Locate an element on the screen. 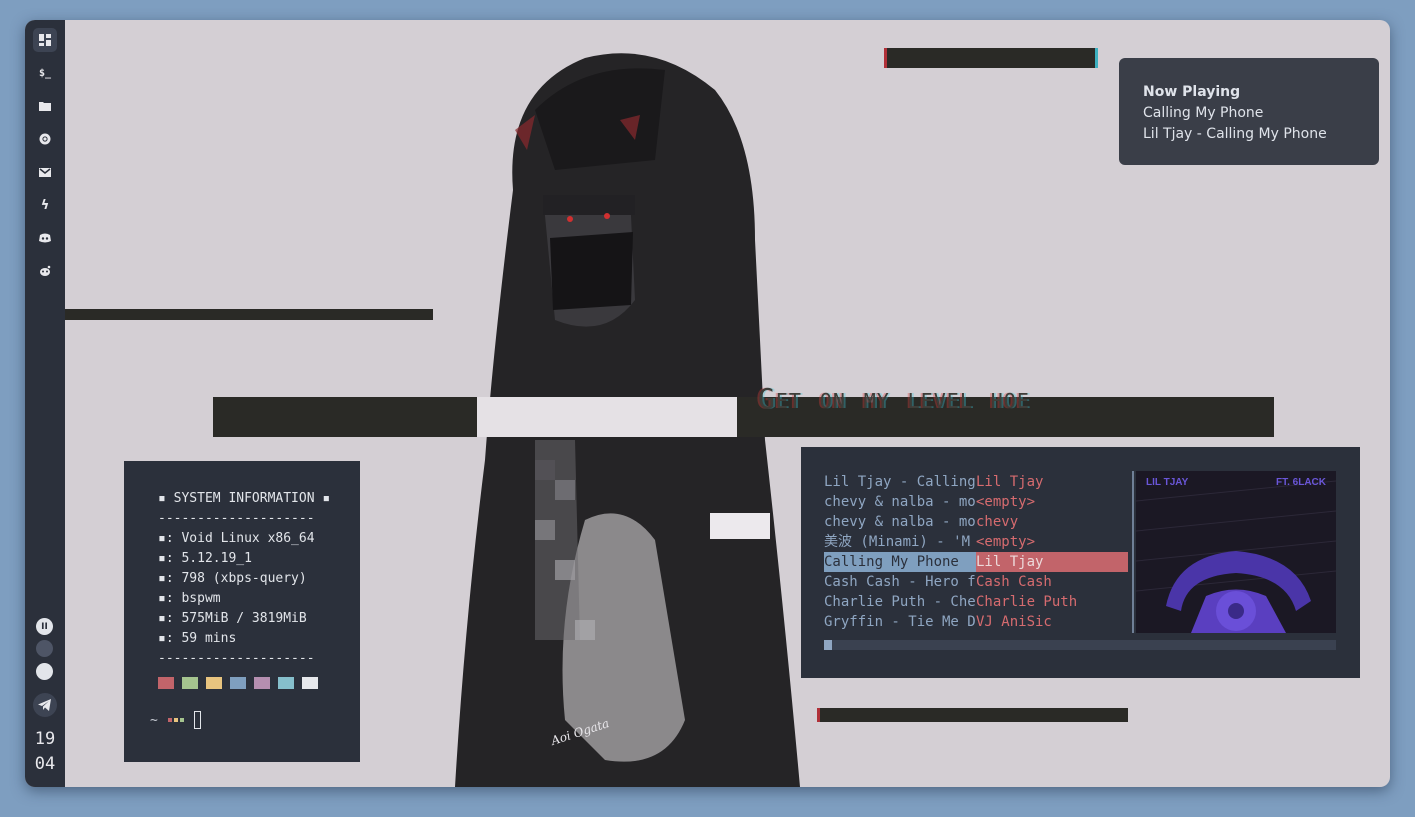 The image size is (1415, 817). playlist-row-selected: Calling My Phone Lil Tjay is located at coordinates (976, 562).